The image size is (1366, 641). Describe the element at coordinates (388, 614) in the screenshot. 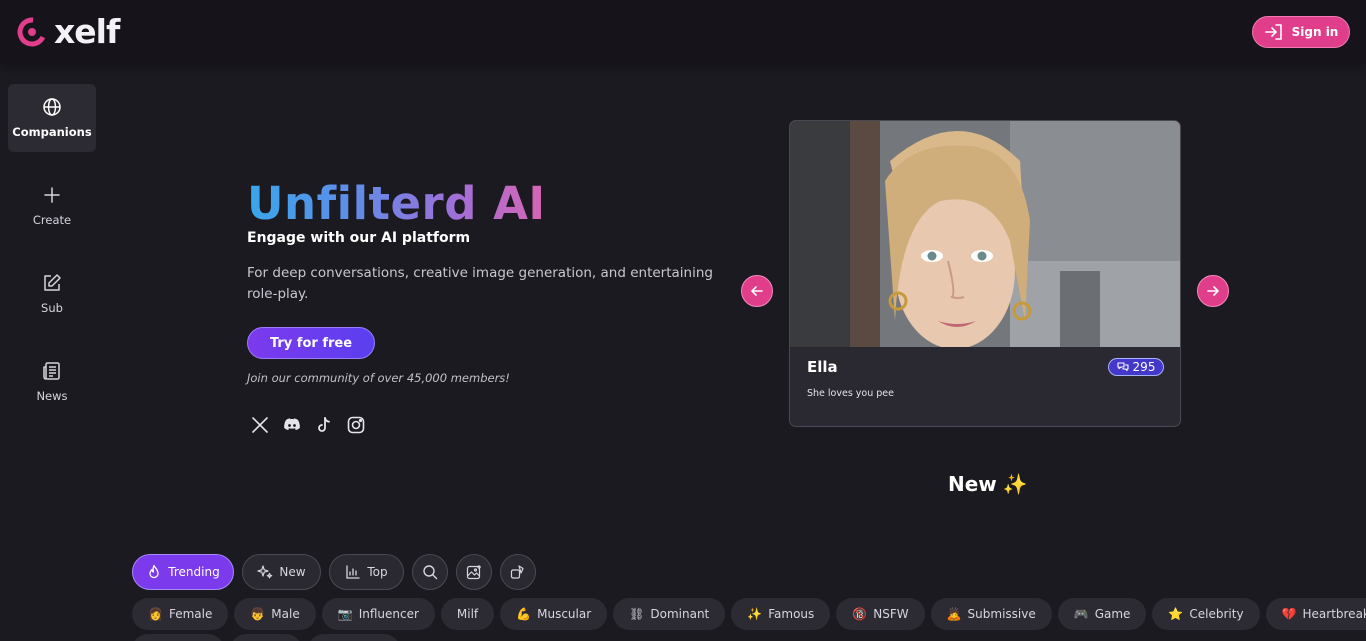

I see `tag-label: Influencer` at that location.